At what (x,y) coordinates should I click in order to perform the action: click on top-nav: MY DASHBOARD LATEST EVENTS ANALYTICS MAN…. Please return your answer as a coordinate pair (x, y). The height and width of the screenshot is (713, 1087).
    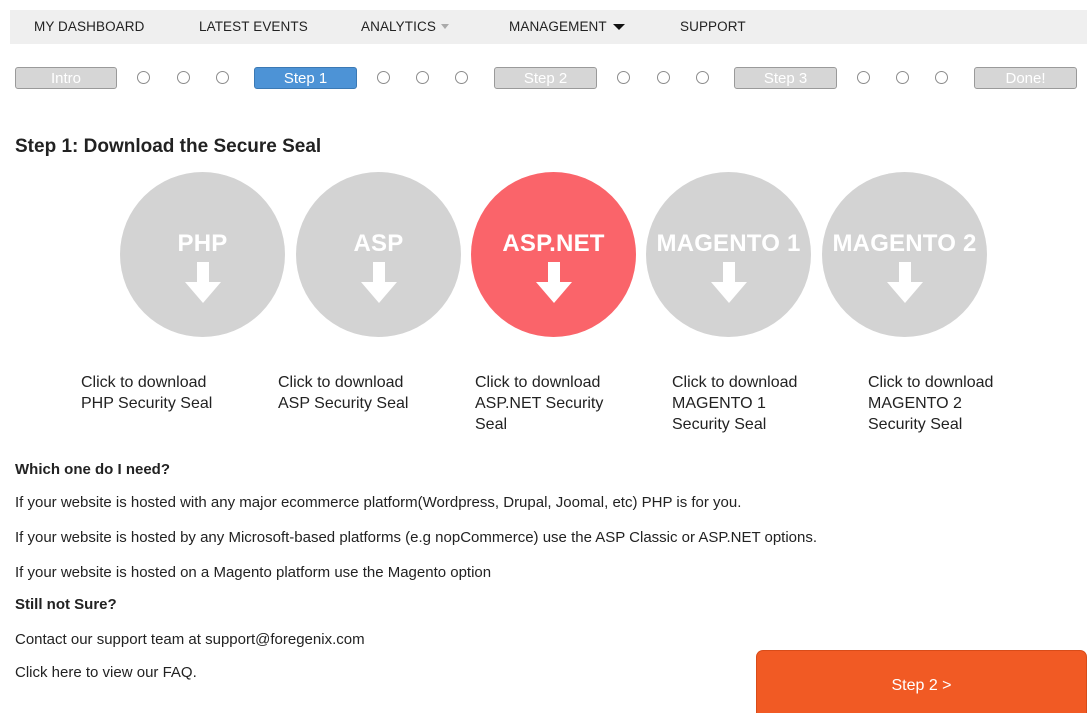
    Looking at the image, I should click on (548, 27).